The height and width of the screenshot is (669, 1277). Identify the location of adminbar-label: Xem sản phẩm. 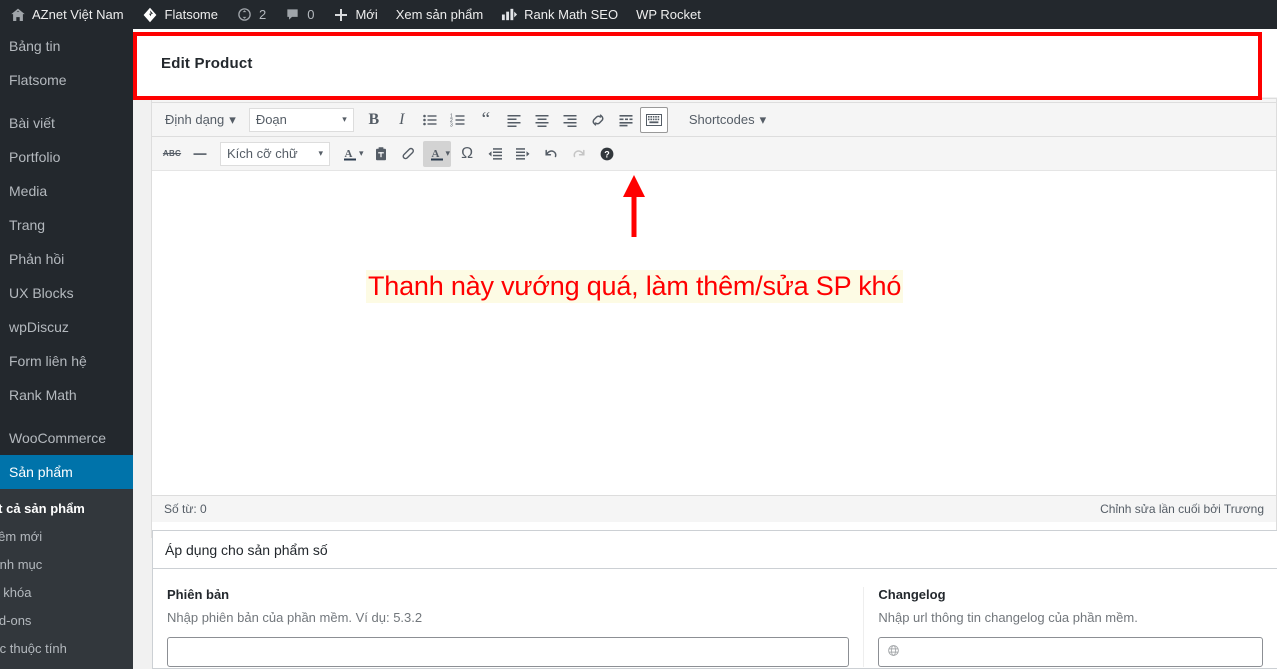
(439, 14).